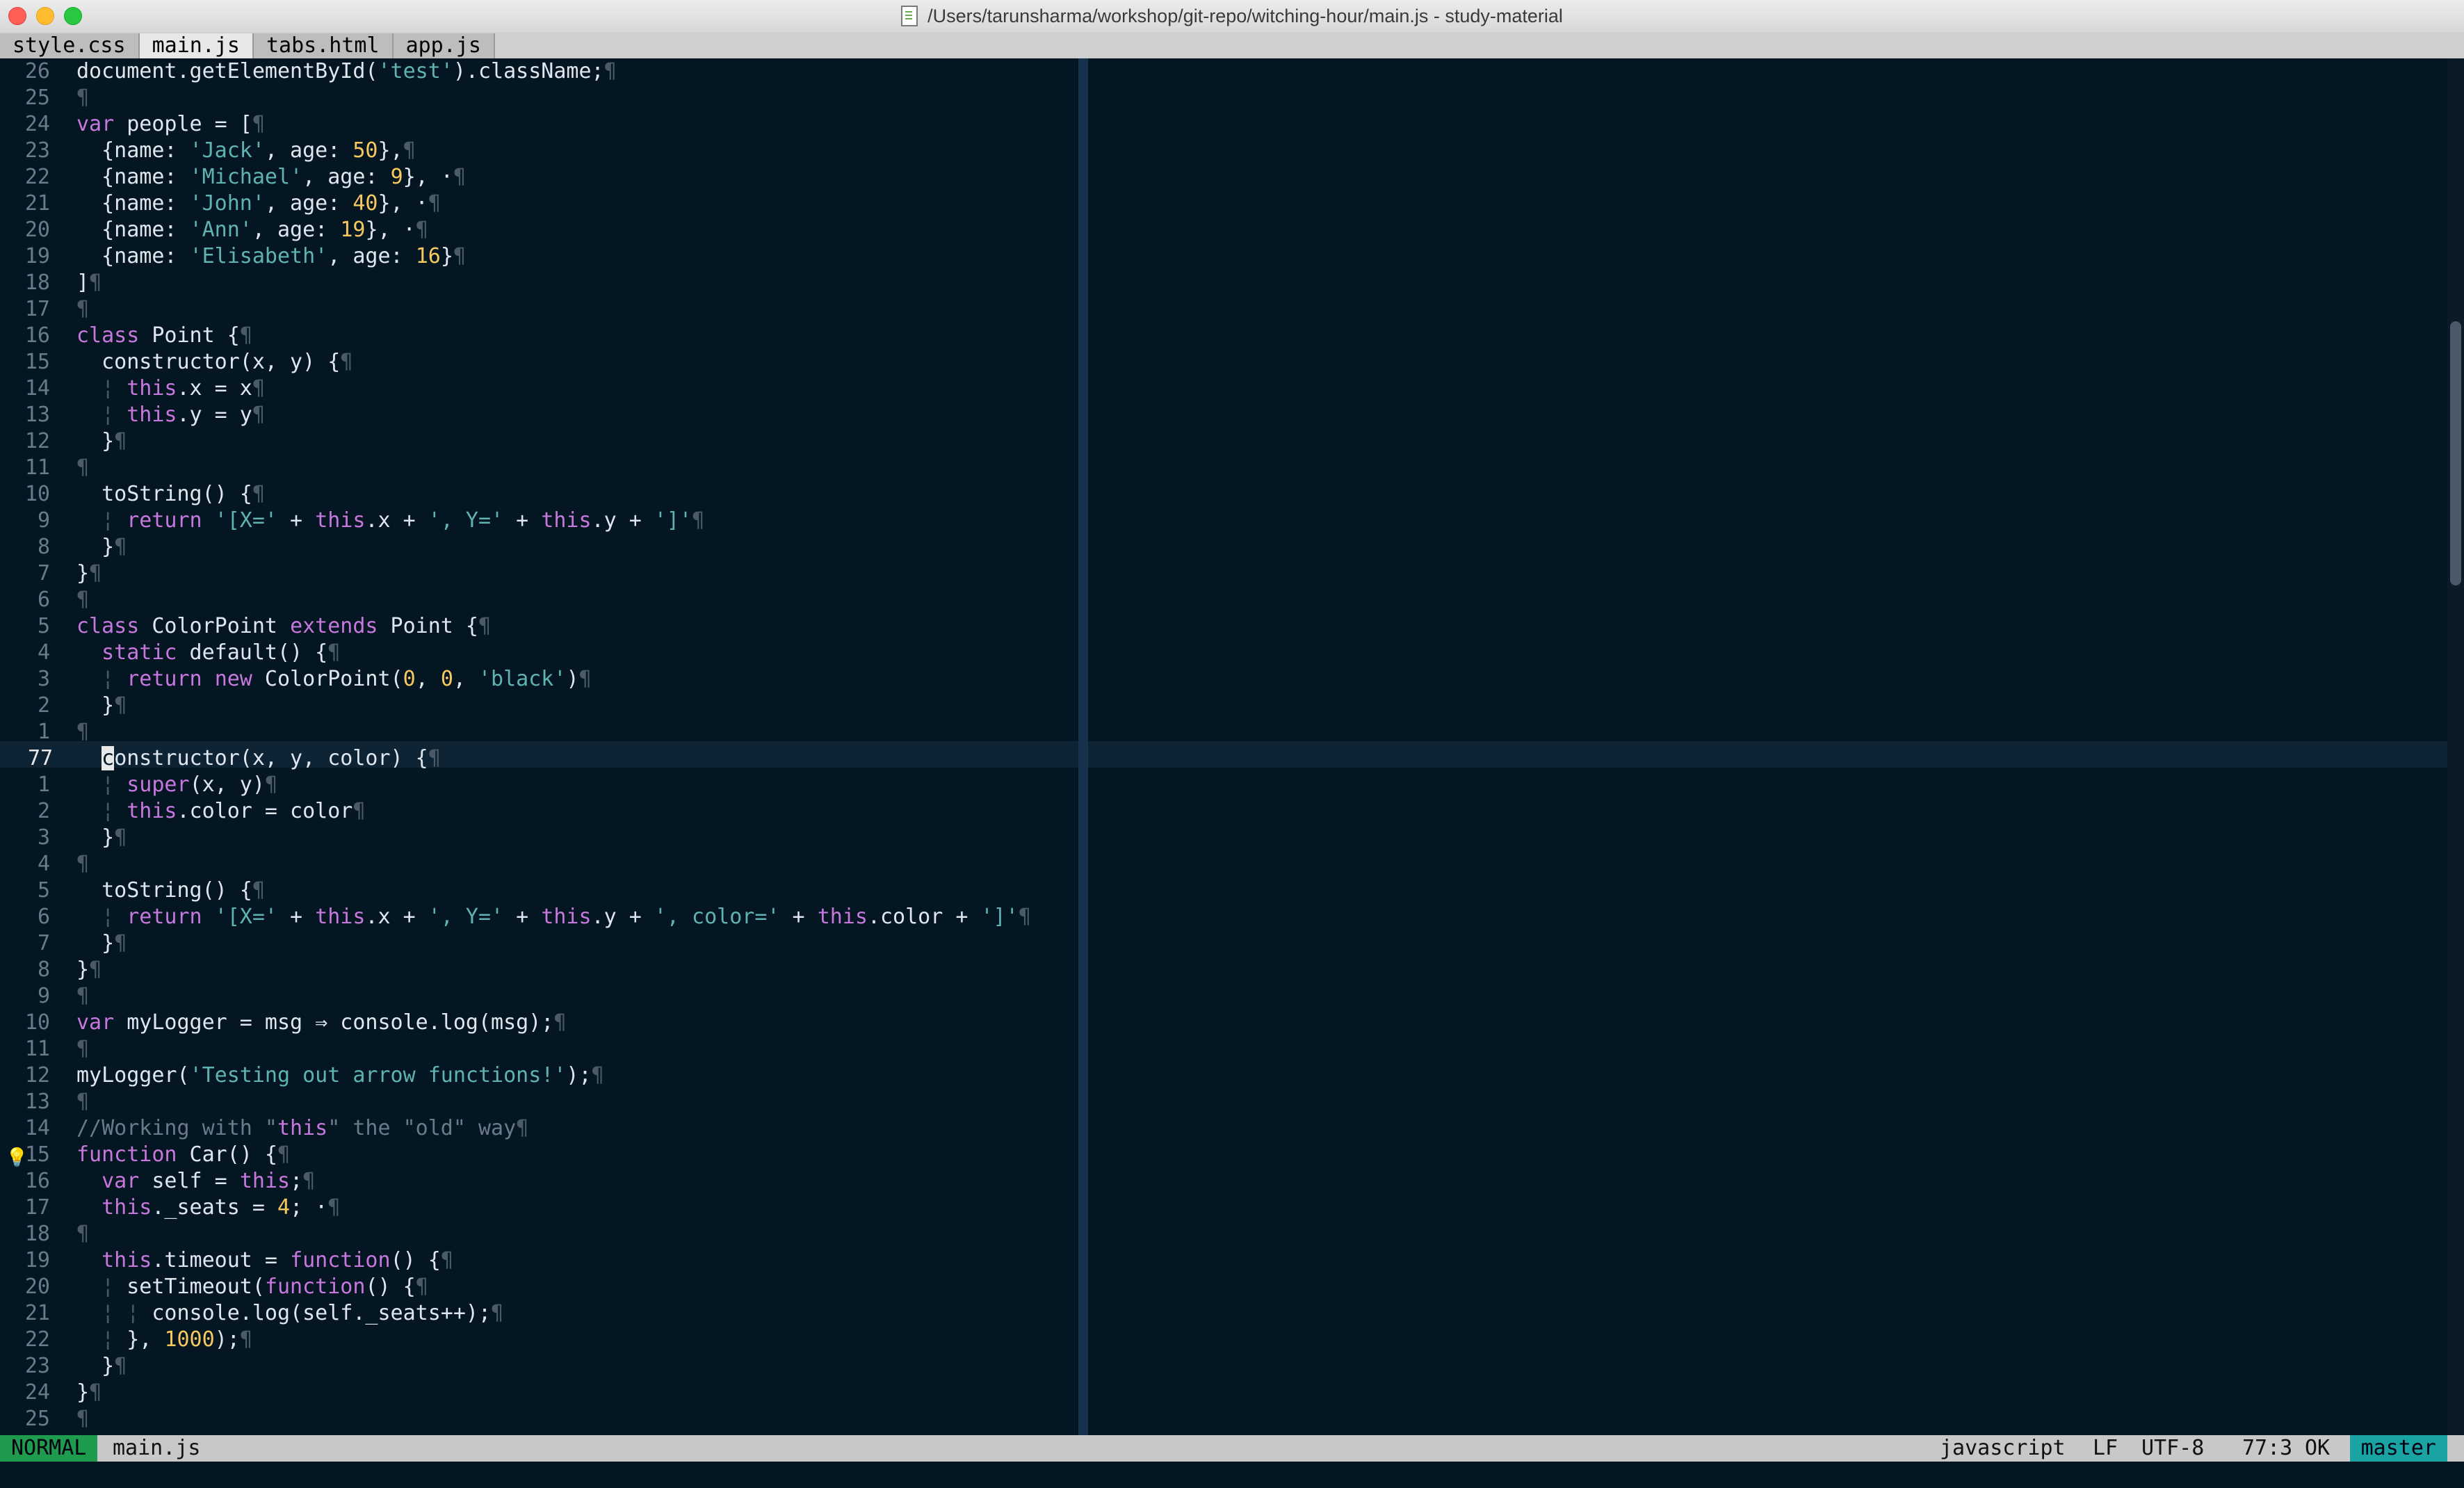  What do you see at coordinates (1232, 1475) in the screenshot?
I see `command-line` at bounding box center [1232, 1475].